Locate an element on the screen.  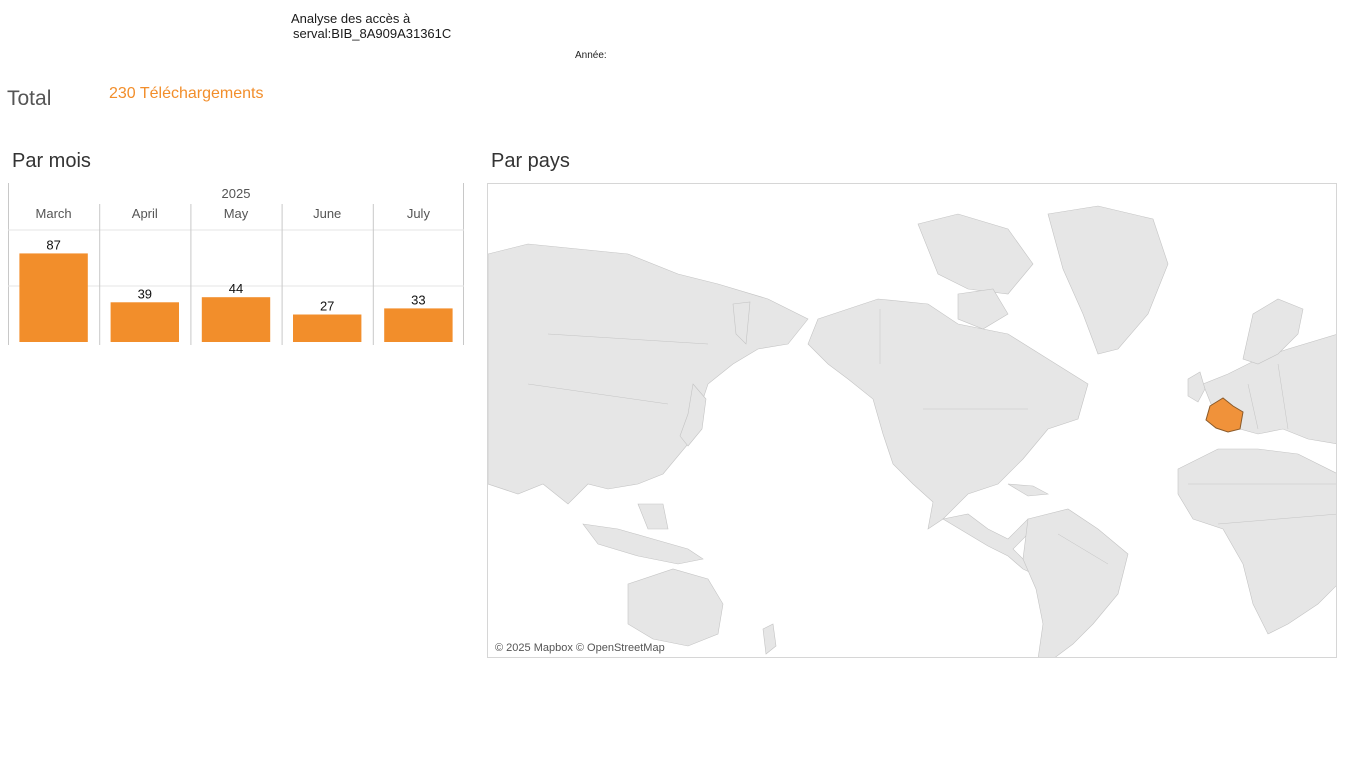
land-central-america is located at coordinates (990, 545).